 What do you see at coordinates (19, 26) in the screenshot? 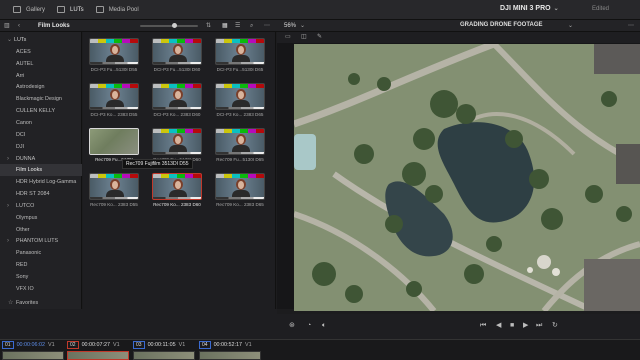
I see `back-arrow-icon: ‹` at bounding box center [19, 26].